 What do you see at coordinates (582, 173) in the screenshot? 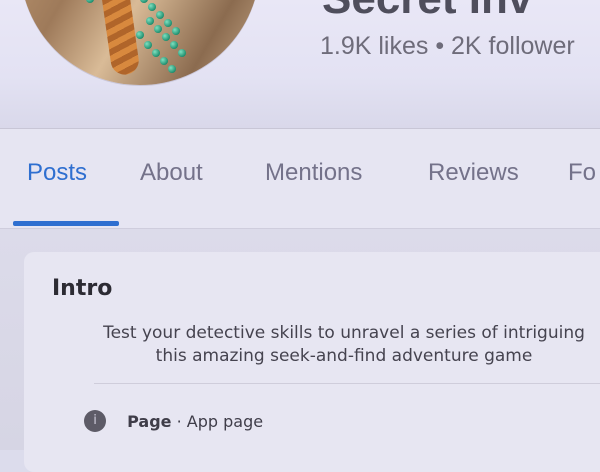
I see `tab-followers: Fo` at bounding box center [582, 173].